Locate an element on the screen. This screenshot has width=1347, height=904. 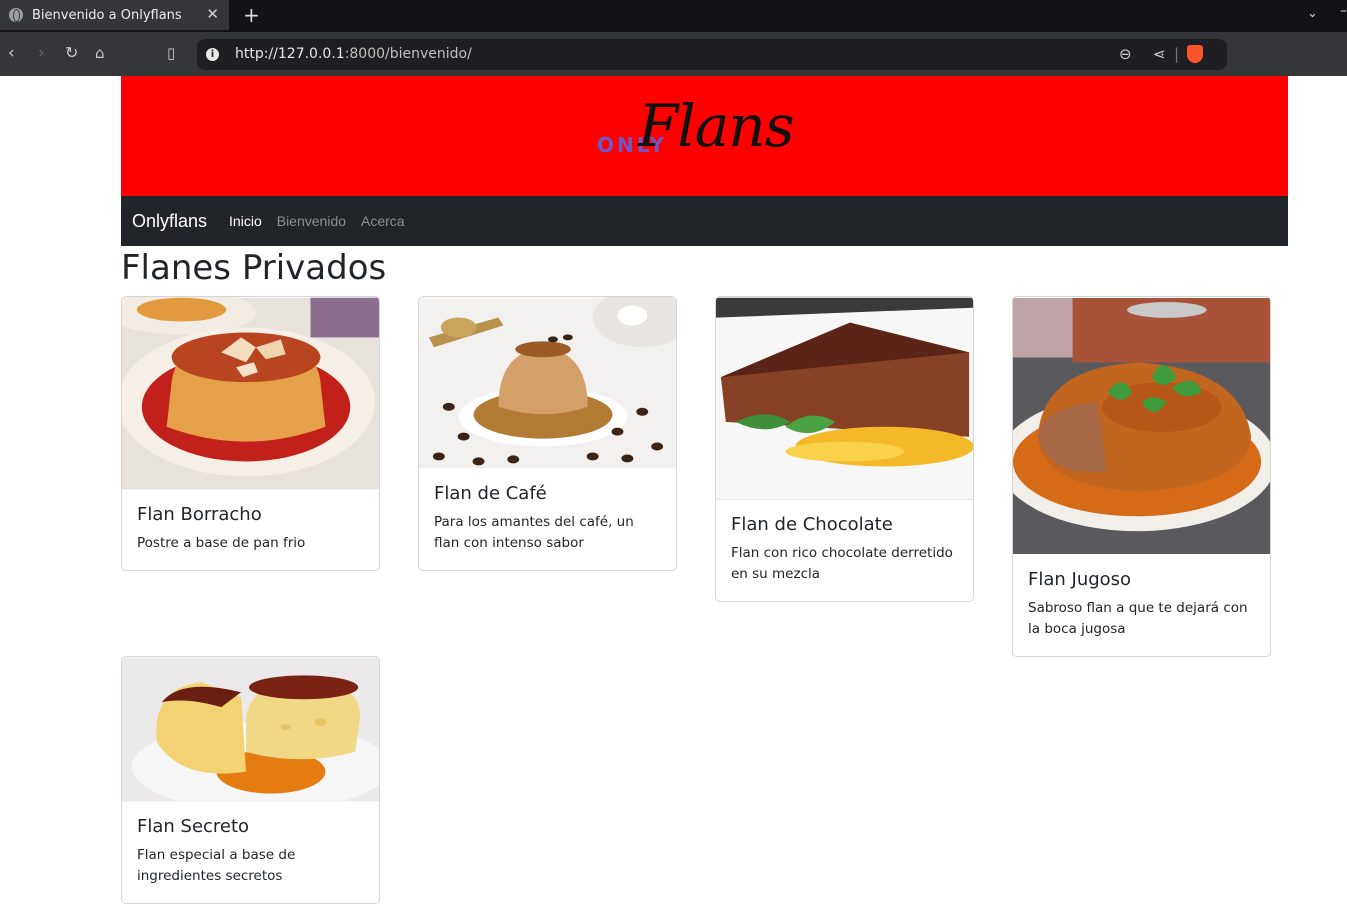
new-tab-icon: + is located at coordinates (251, 15).